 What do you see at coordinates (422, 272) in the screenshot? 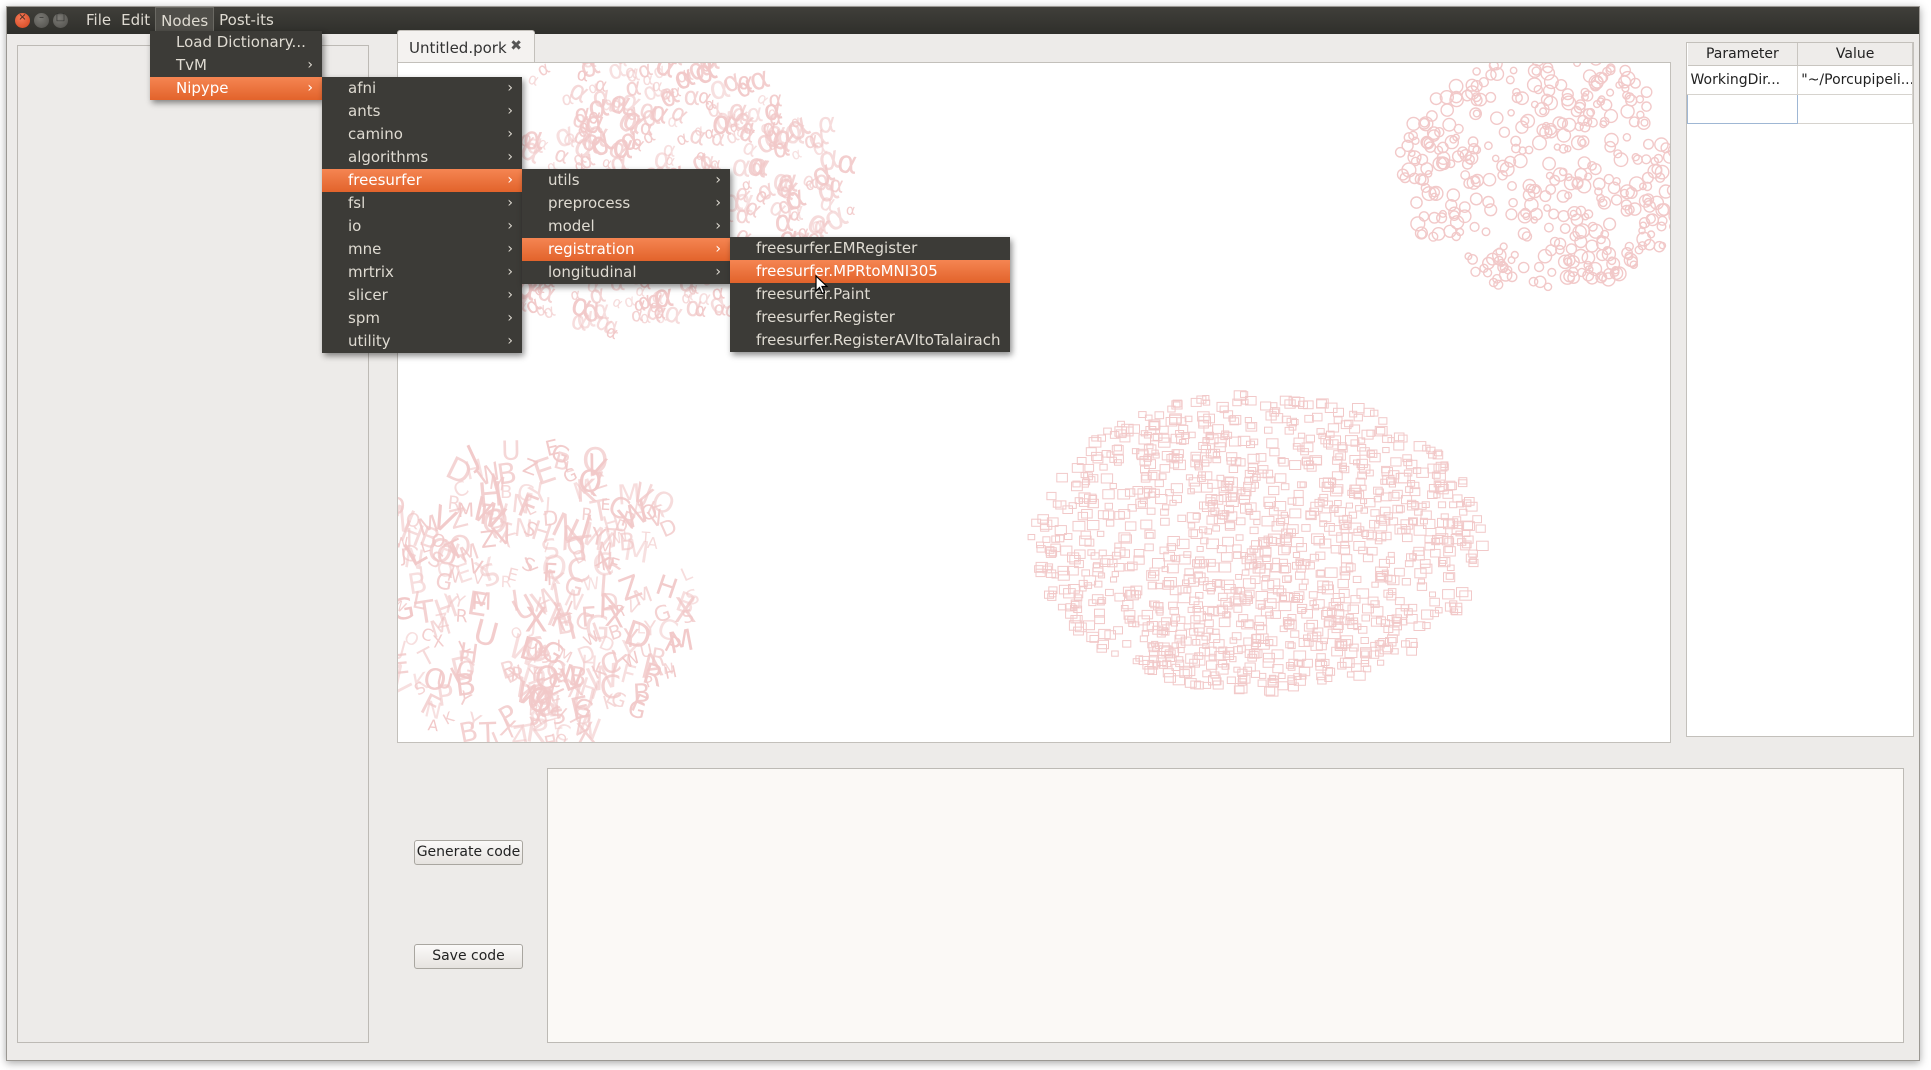
I see `menu-item-mrtrix: mrtrix ›` at bounding box center [422, 272].